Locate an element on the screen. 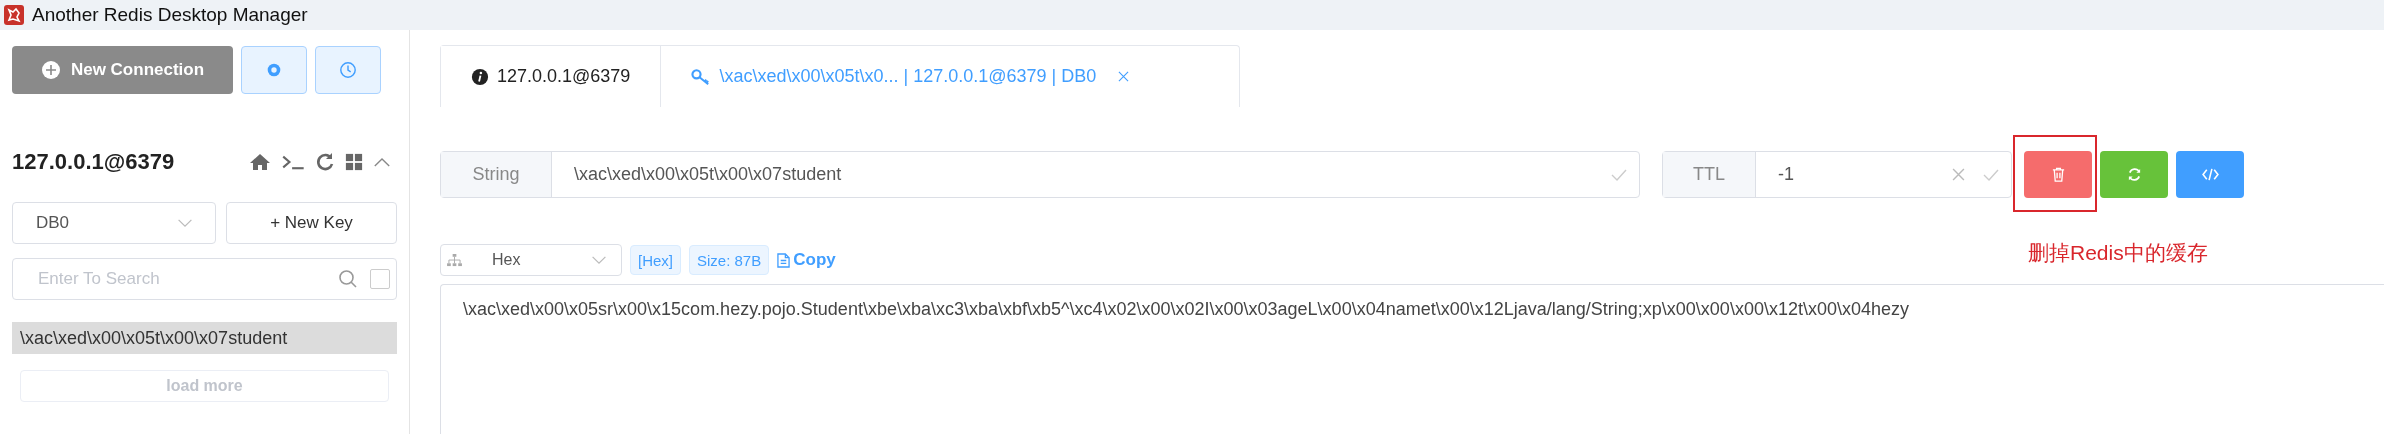 The image size is (2384, 434). plus-circle-icon is located at coordinates (50, 70).